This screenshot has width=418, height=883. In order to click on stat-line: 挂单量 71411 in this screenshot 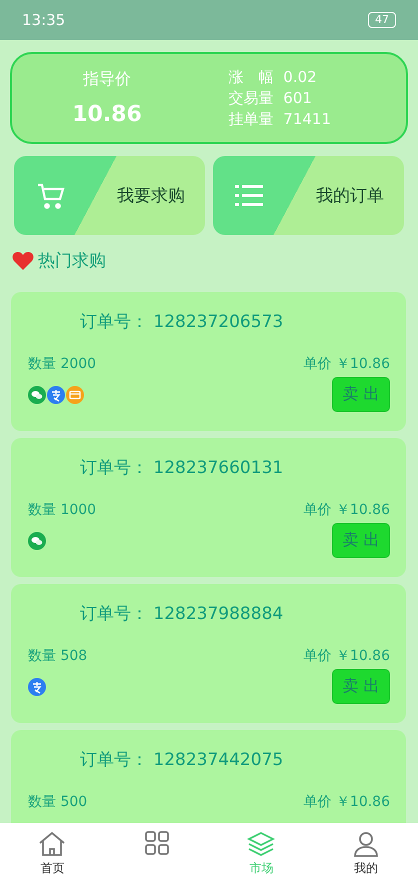, I will do `click(279, 119)`.